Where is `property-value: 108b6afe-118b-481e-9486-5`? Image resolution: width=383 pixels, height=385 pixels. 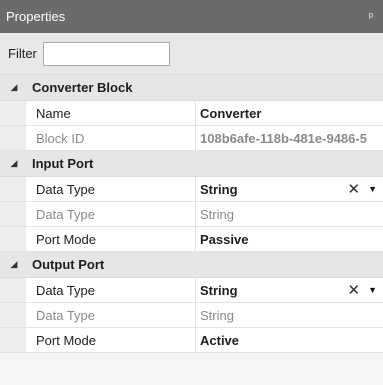 property-value: 108b6afe-118b-481e-9486-5 is located at coordinates (289, 138).